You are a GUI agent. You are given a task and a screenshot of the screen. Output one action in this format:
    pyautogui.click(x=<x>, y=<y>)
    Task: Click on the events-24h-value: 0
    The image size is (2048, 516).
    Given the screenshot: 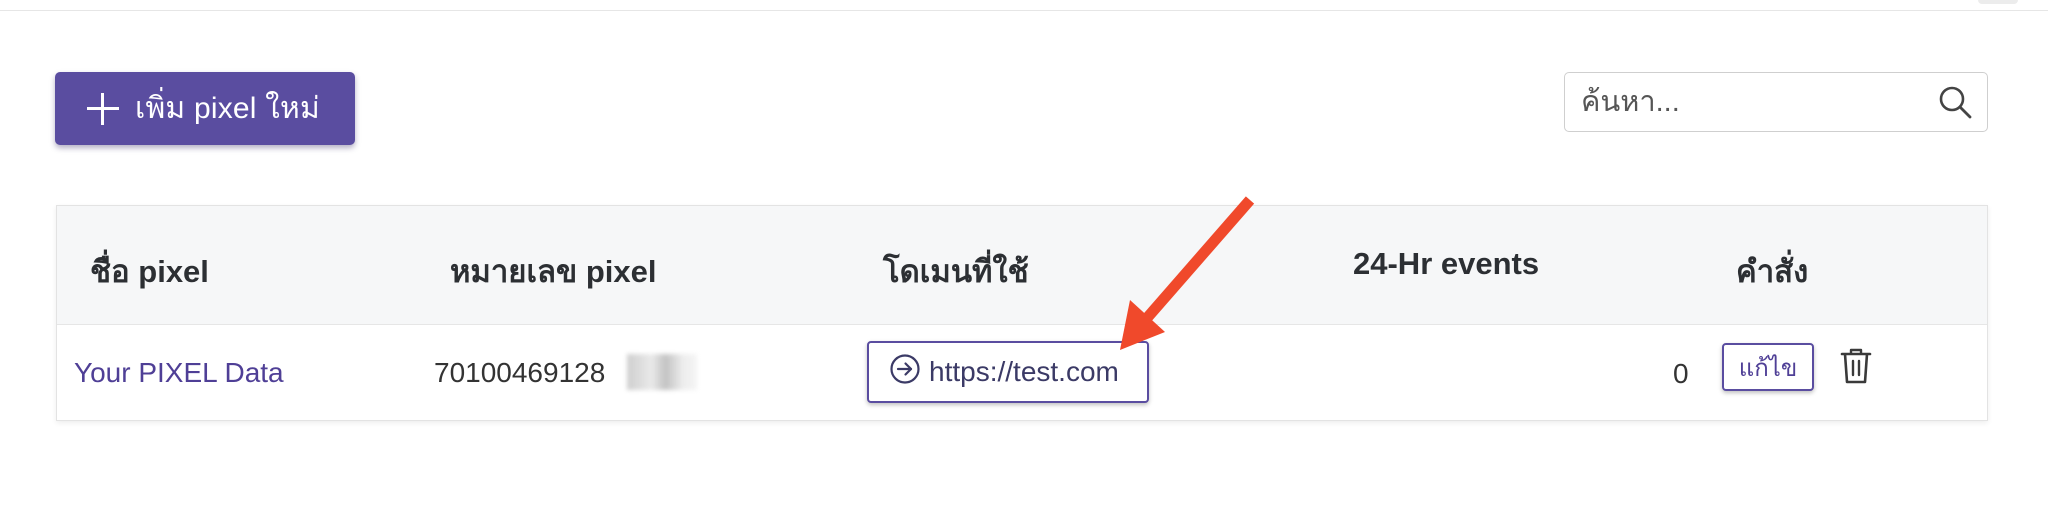 What is the action you would take?
    pyautogui.click(x=1681, y=373)
    